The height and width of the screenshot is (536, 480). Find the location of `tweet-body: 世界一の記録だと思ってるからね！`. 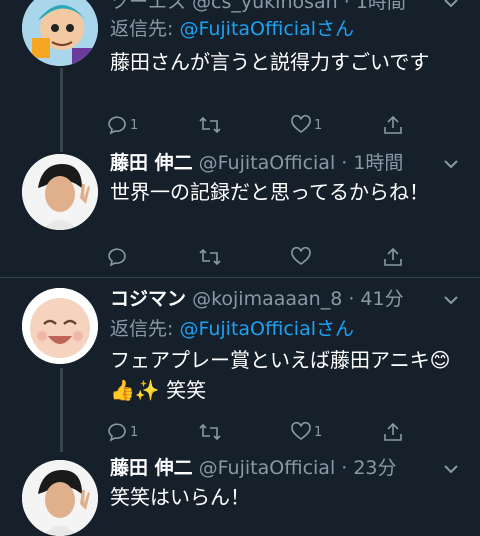

tweet-body: 世界一の記録だと思ってるからね！ is located at coordinates (269, 192).